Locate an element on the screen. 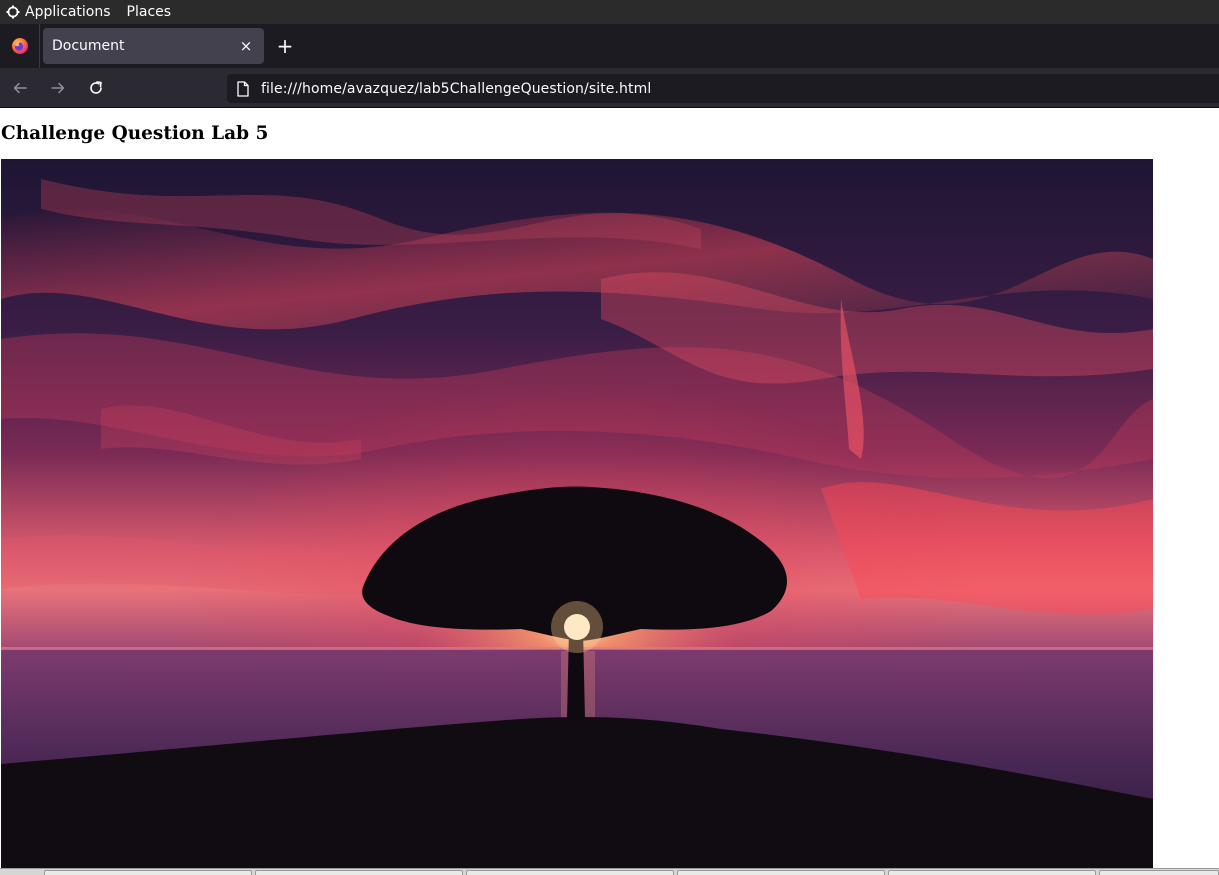  arrow-right-icon is located at coordinates (58, 87).